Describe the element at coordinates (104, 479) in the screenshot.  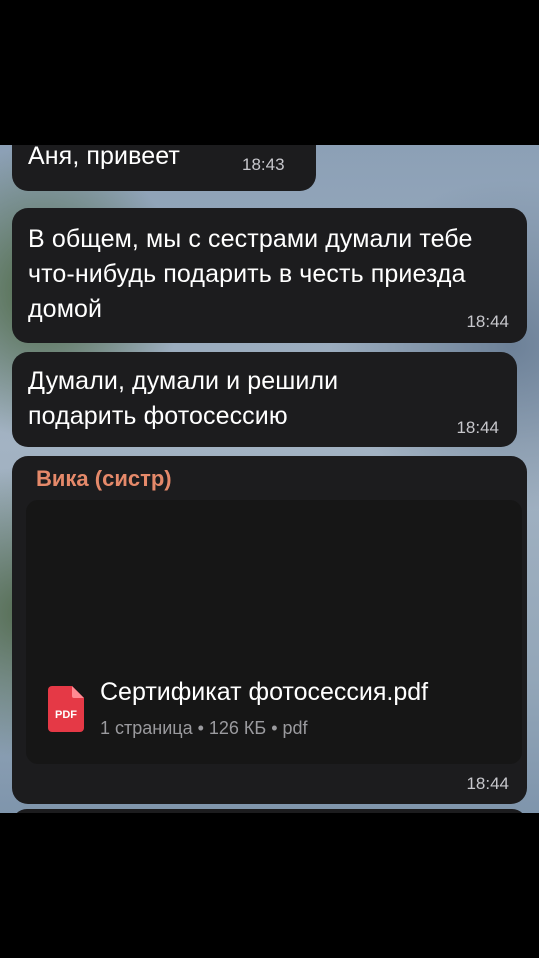
I see `sender-name: Вика (систр)` at that location.